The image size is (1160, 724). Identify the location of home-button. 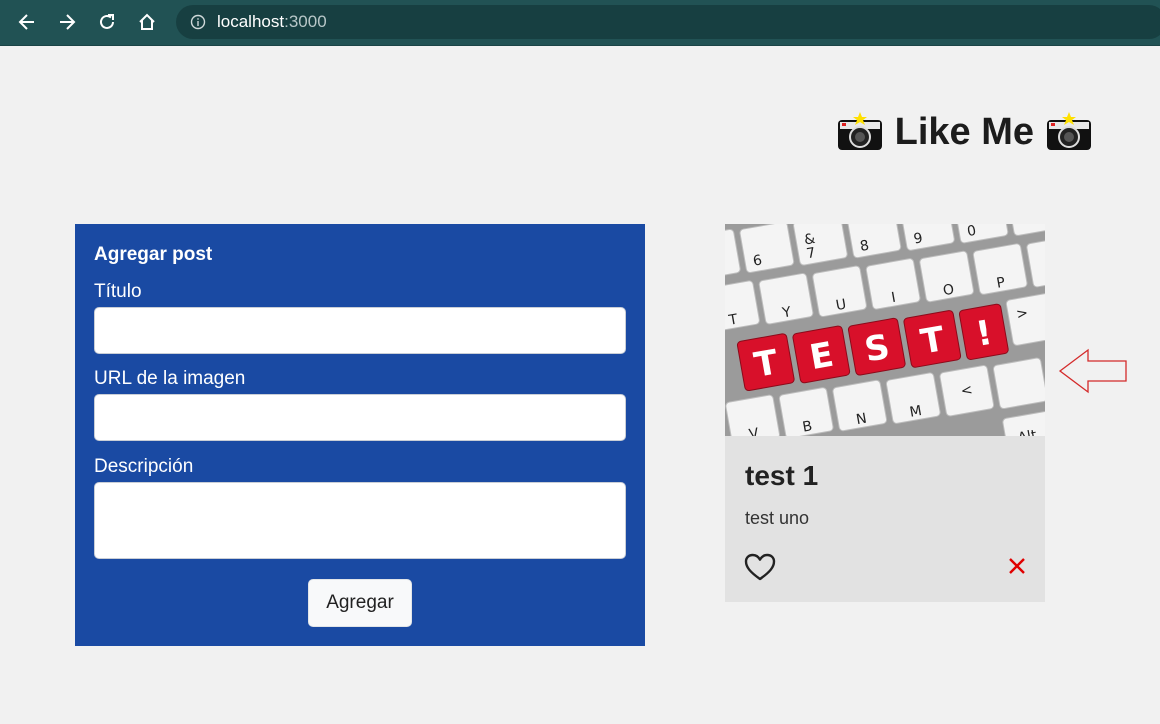
(147, 22).